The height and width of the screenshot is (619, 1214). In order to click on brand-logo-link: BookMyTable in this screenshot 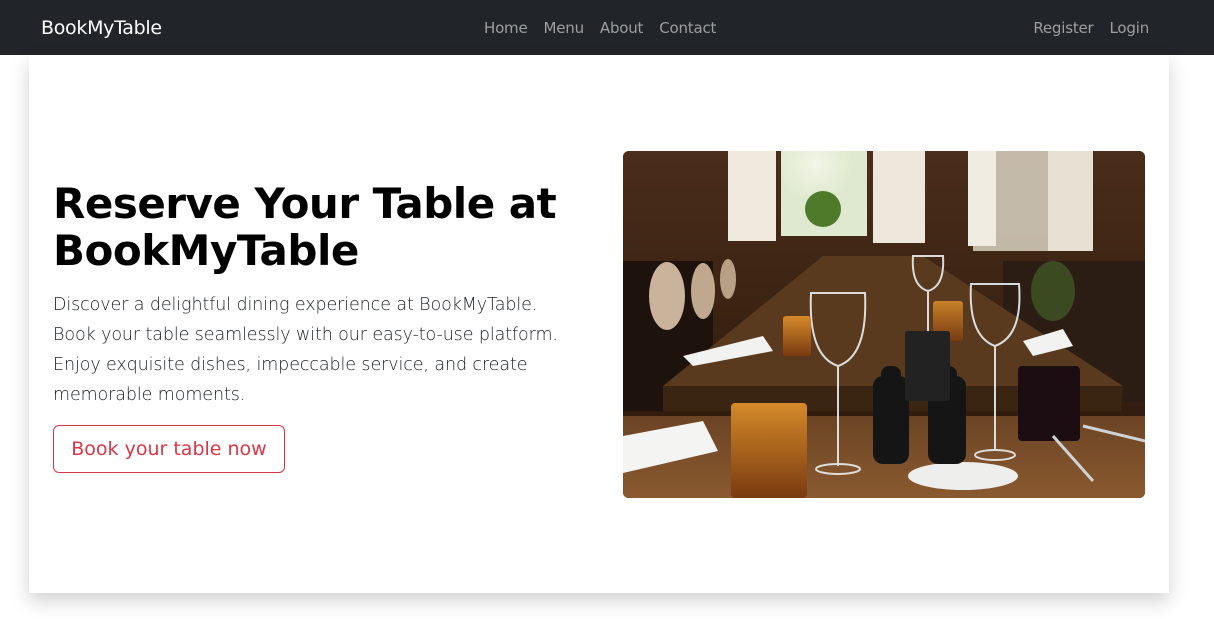, I will do `click(101, 27)`.